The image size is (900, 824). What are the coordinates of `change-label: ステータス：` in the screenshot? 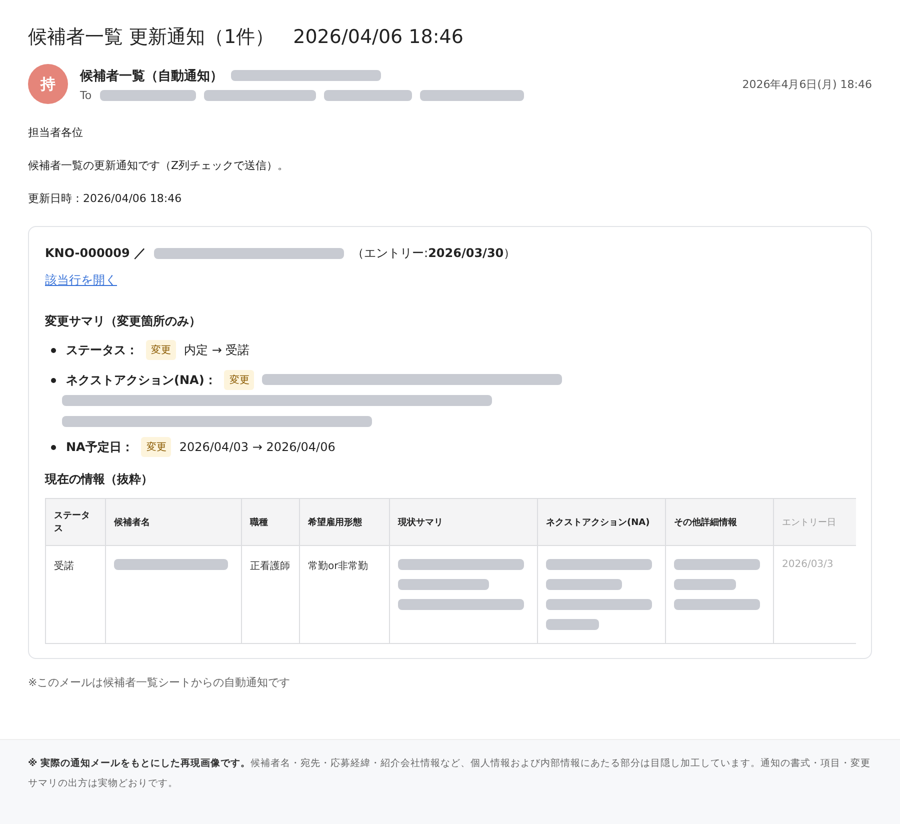 It's located at (102, 350).